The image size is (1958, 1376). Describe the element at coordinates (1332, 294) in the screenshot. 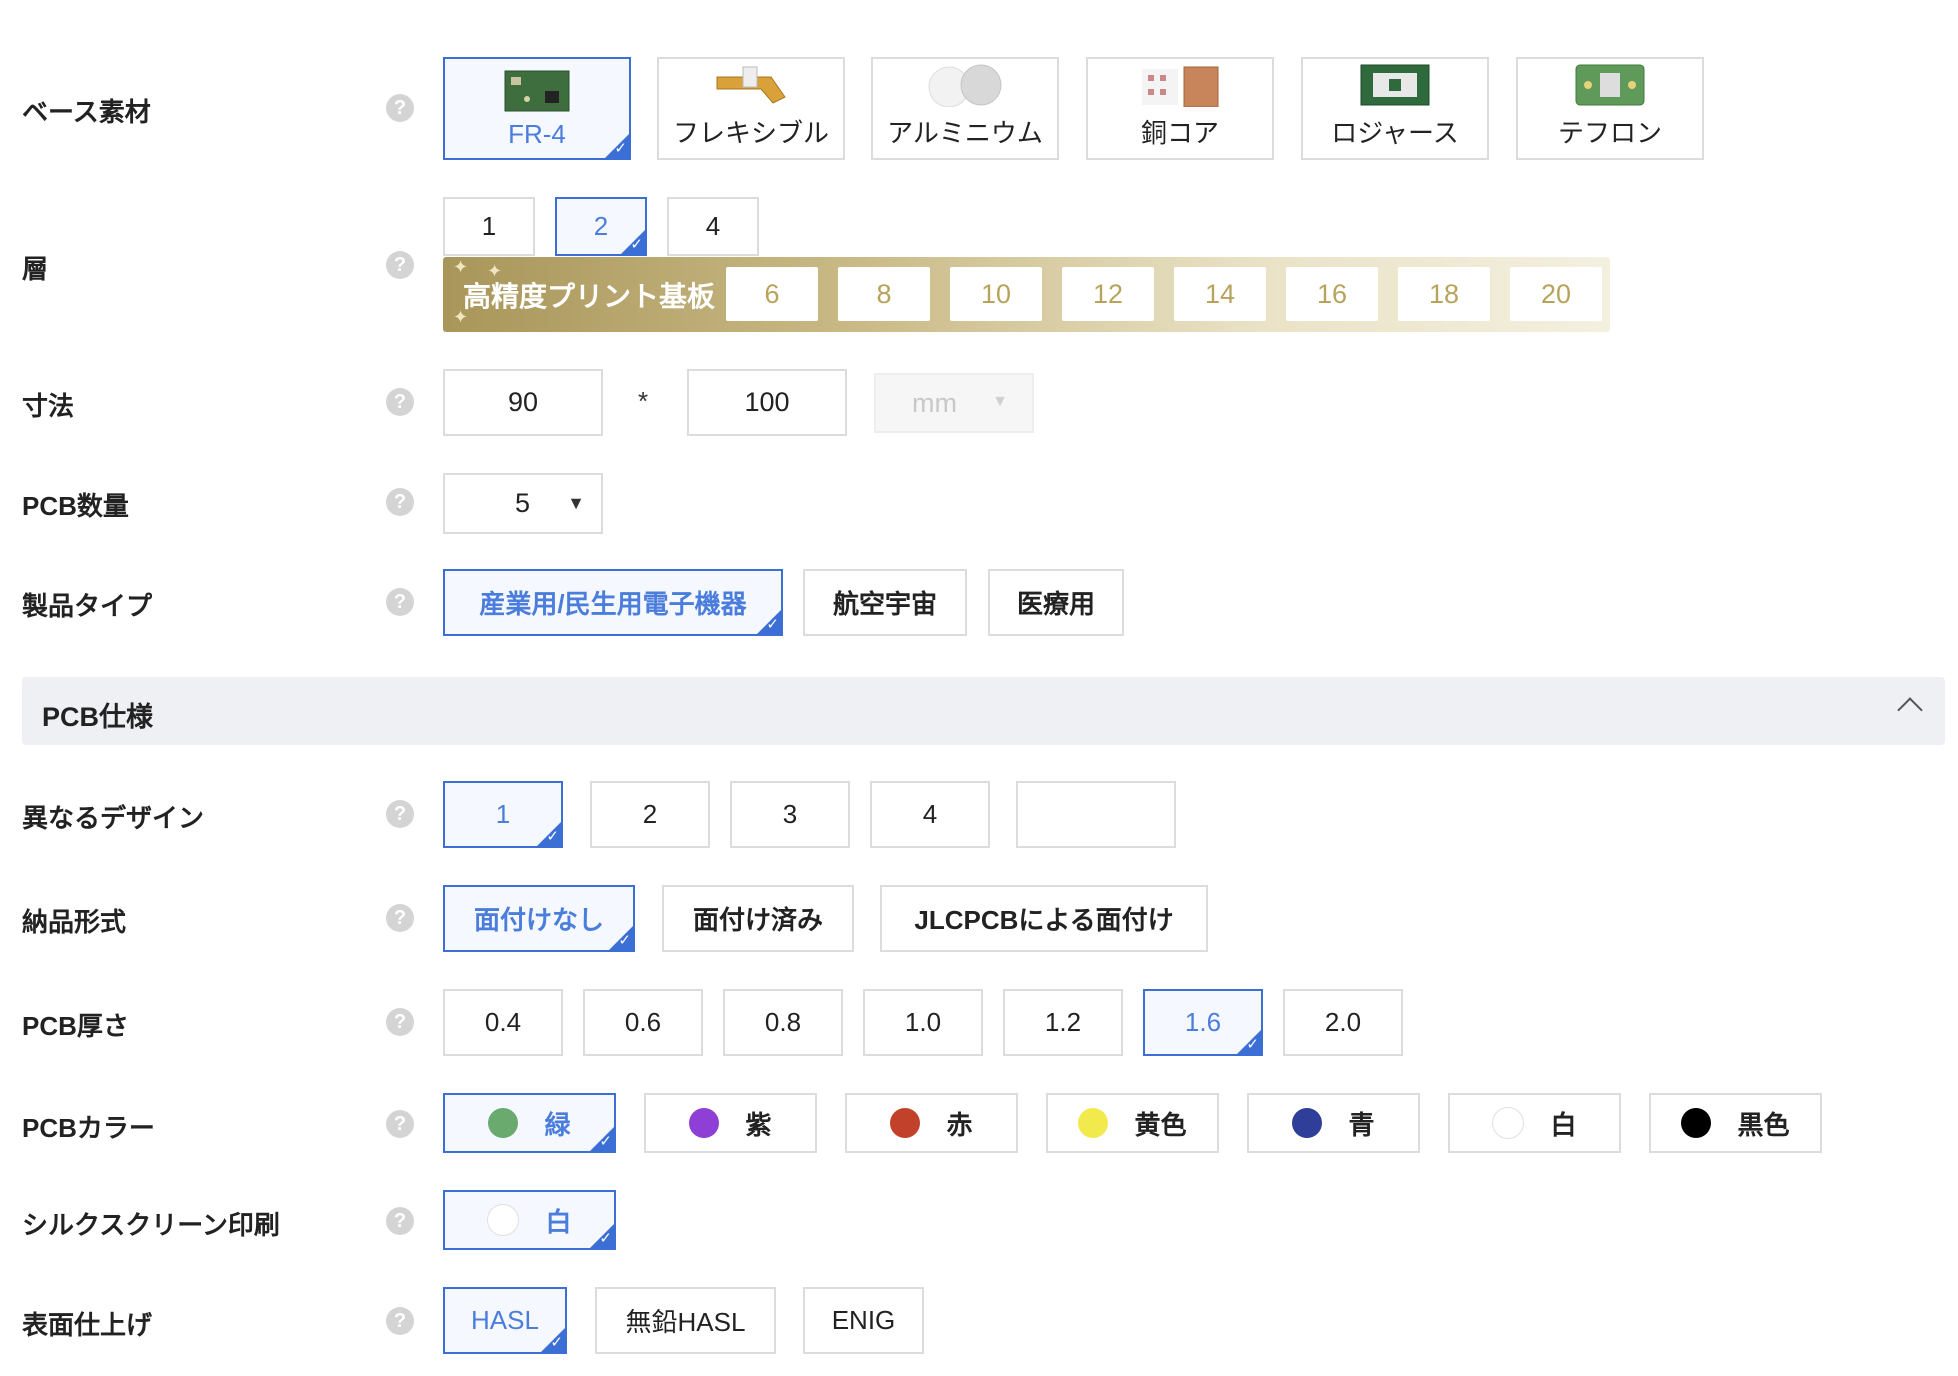

I see `hdi-layer-option-16: 16` at that location.